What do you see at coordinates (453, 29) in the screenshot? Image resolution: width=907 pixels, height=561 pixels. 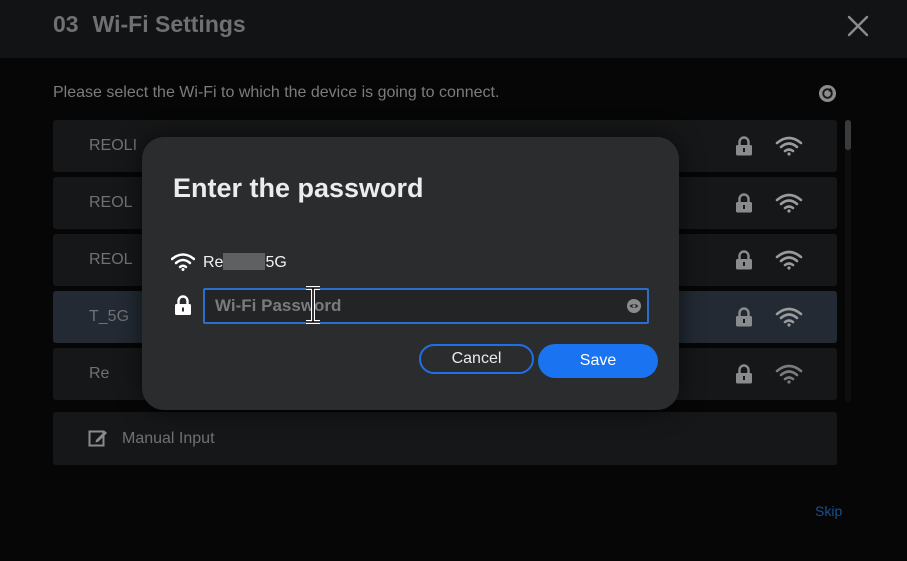 I see `header-bar: 03 Wi-Fi Settings` at bounding box center [453, 29].